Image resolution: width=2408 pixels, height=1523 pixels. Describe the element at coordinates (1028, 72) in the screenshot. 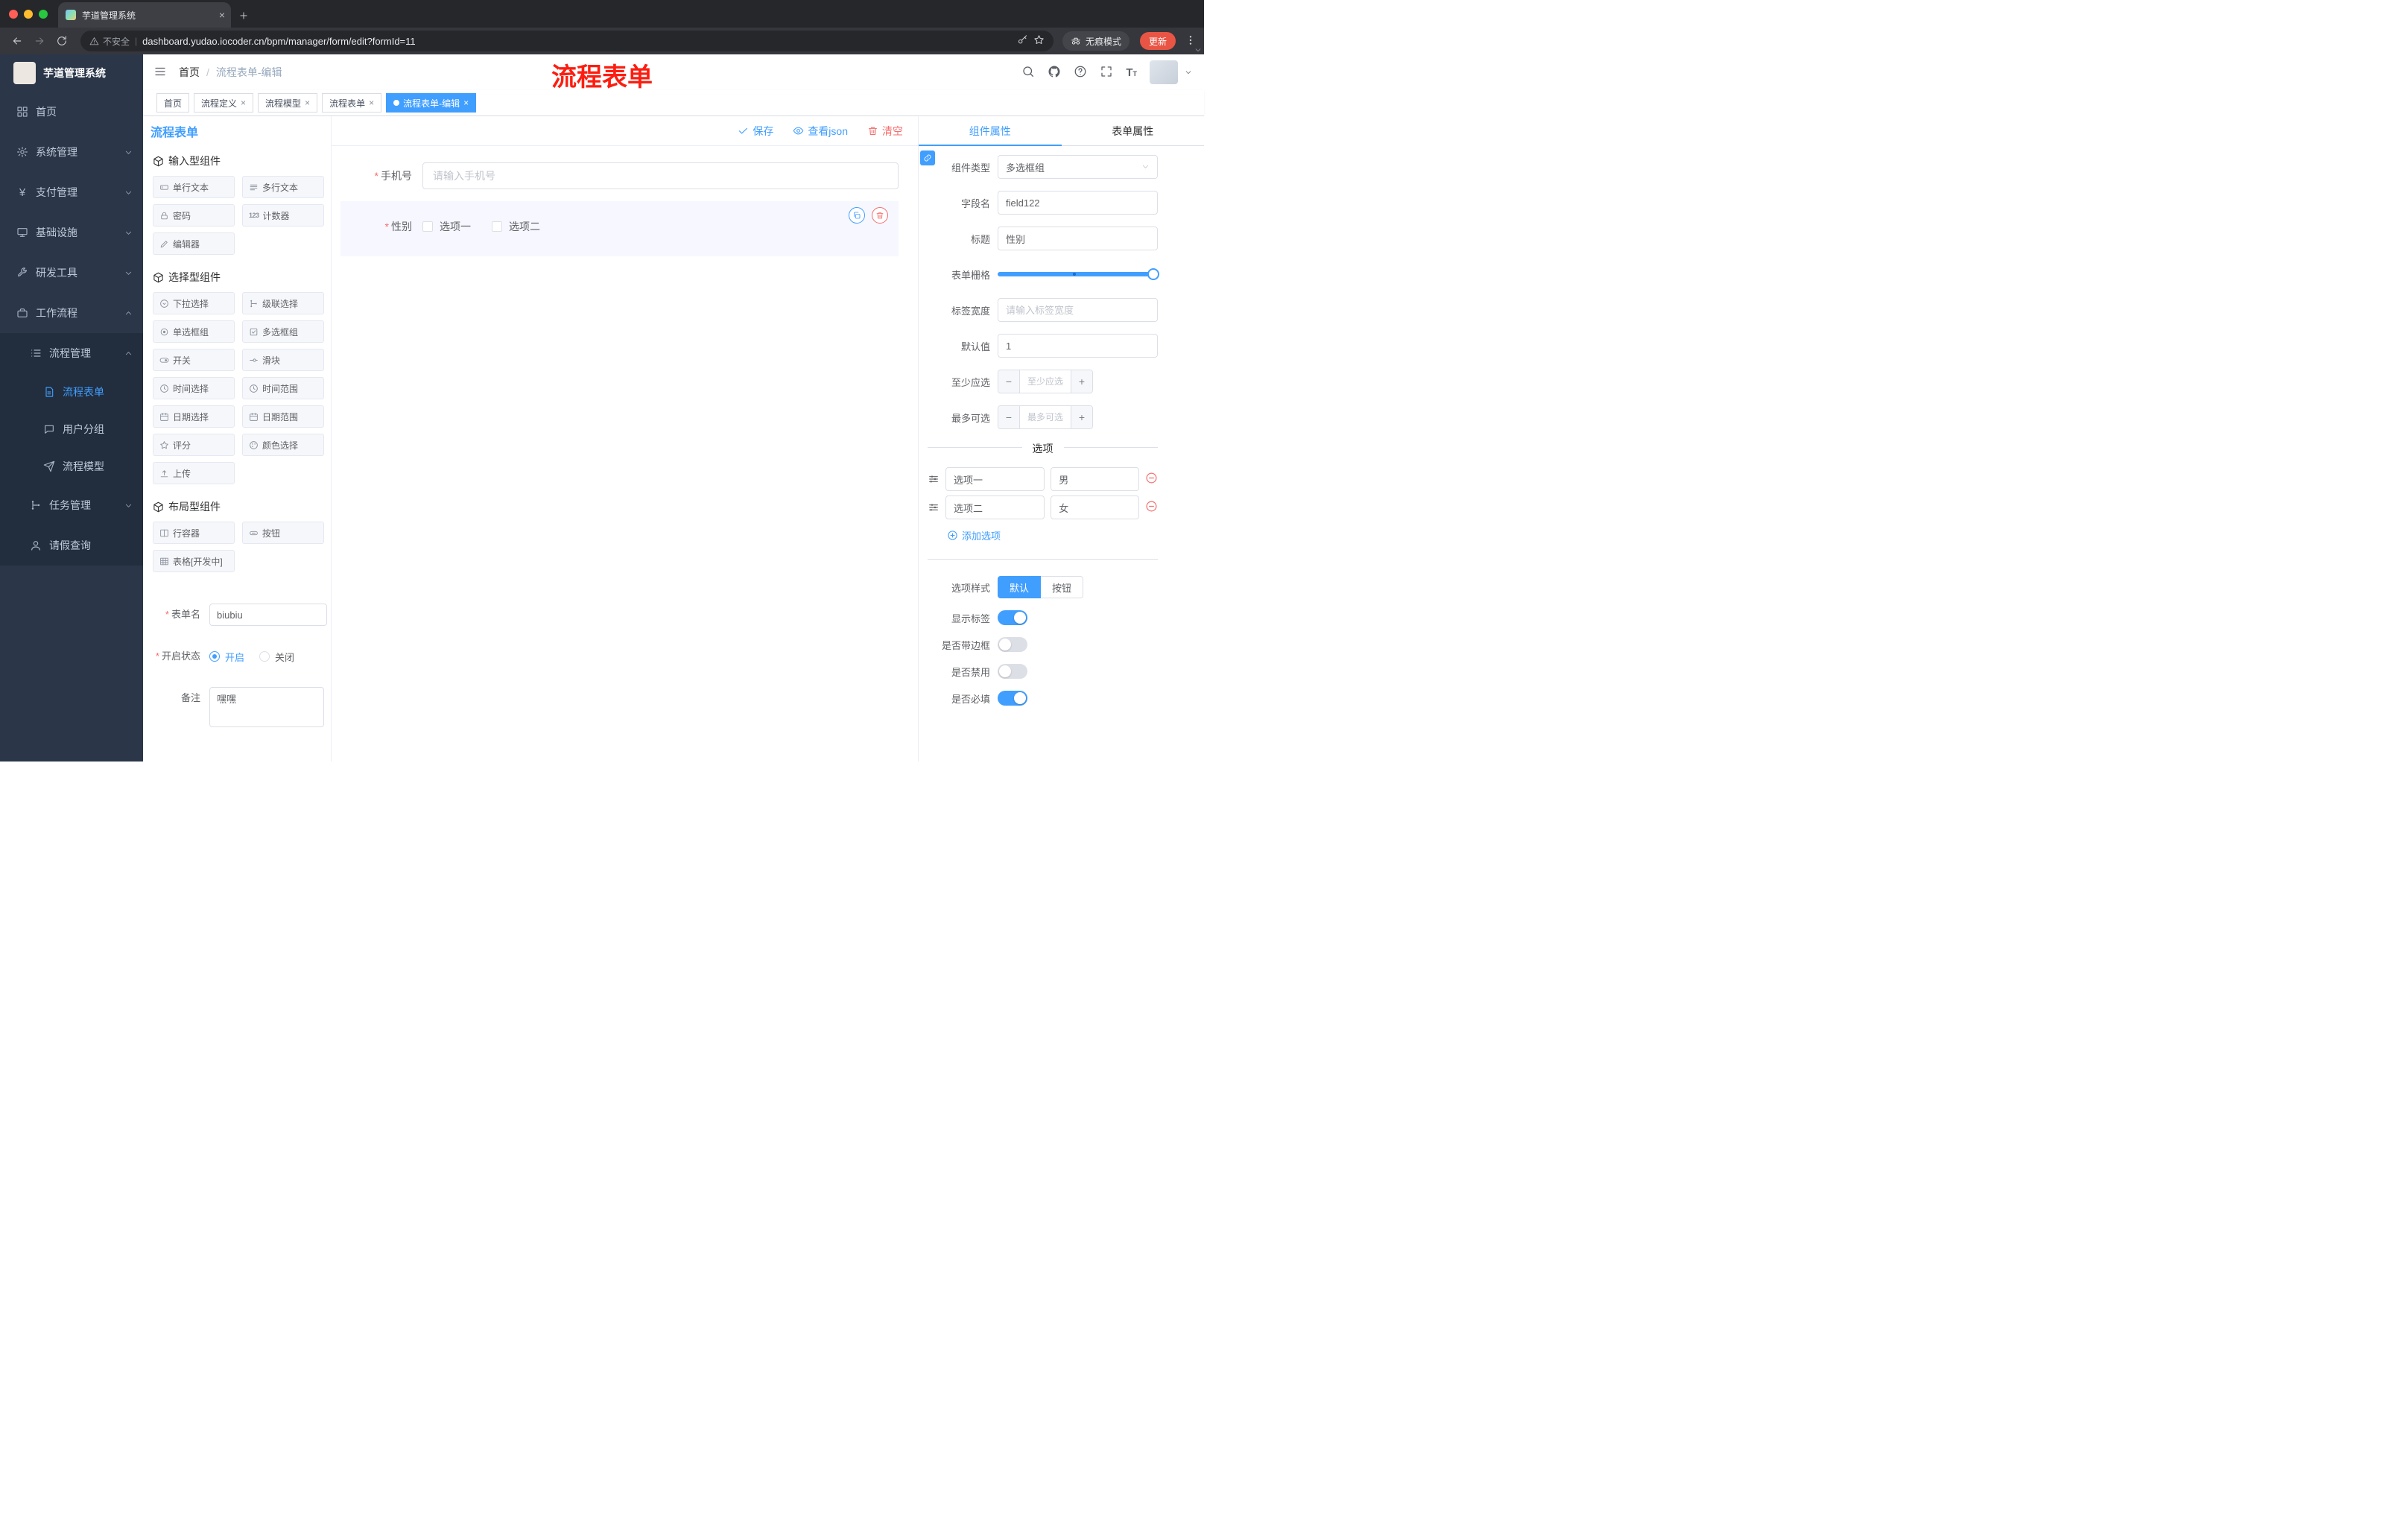

I see `search-icon` at that location.